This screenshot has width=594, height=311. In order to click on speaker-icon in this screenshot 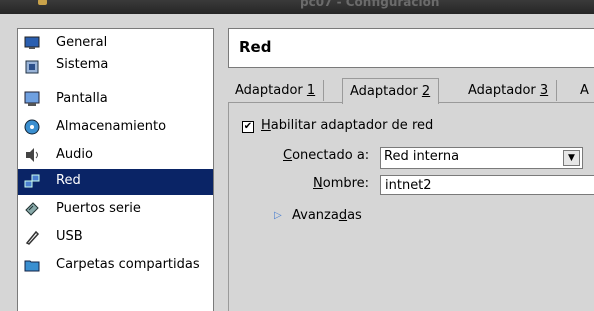, I will do `click(32, 155)`.